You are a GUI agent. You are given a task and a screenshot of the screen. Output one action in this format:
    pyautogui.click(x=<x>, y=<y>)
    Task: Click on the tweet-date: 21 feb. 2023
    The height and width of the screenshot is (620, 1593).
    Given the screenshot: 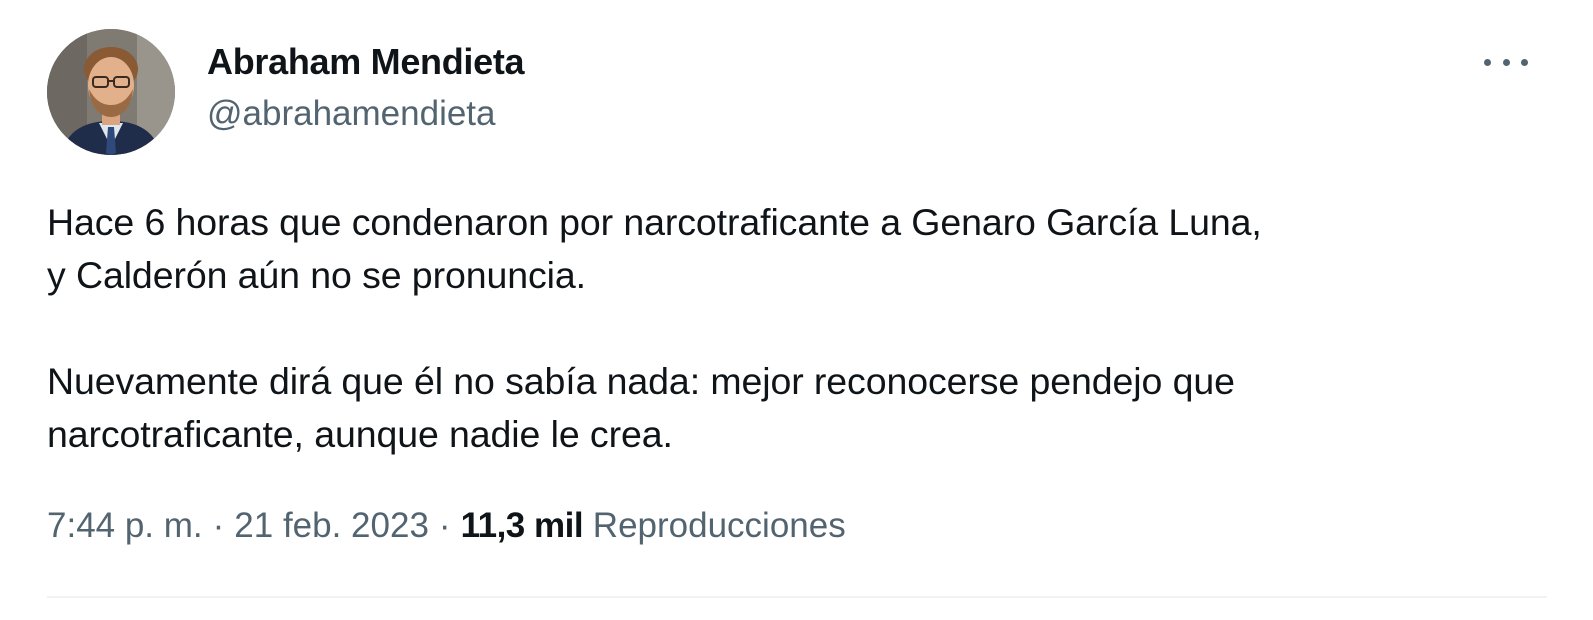 What is the action you would take?
    pyautogui.click(x=331, y=525)
    